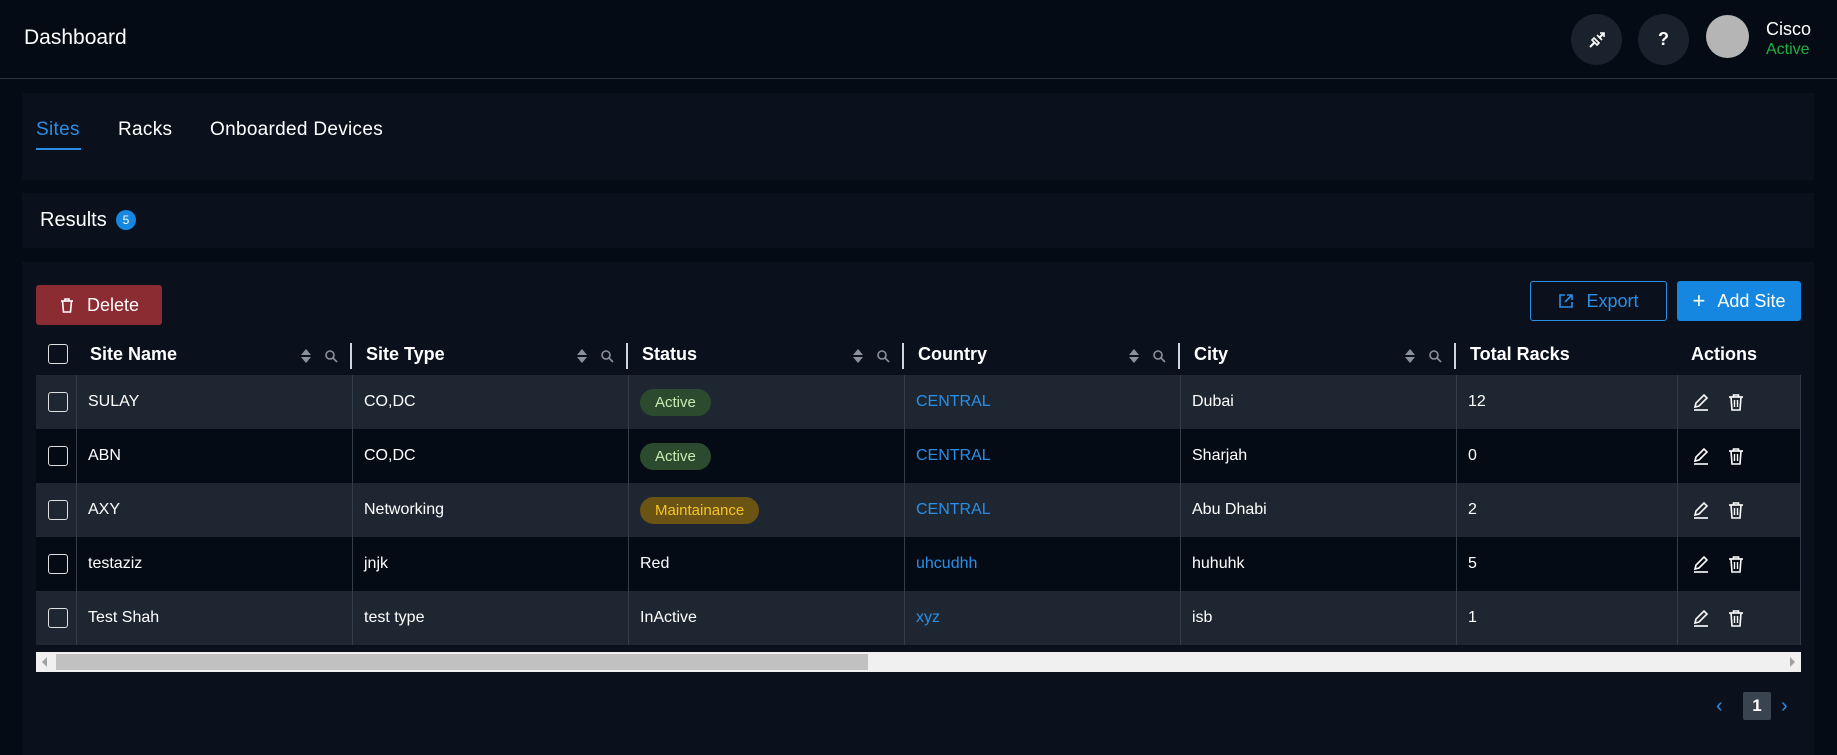 The width and height of the screenshot is (1837, 755). Describe the element at coordinates (668, 617) in the screenshot. I see `status-cell: InActive` at that location.